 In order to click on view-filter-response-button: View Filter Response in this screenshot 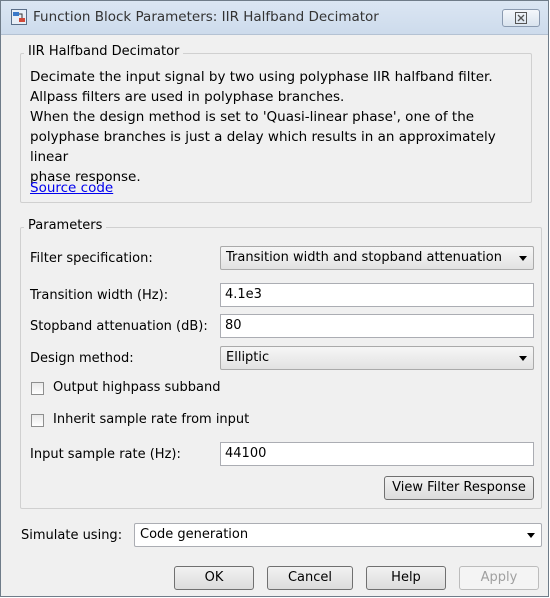, I will do `click(459, 488)`.